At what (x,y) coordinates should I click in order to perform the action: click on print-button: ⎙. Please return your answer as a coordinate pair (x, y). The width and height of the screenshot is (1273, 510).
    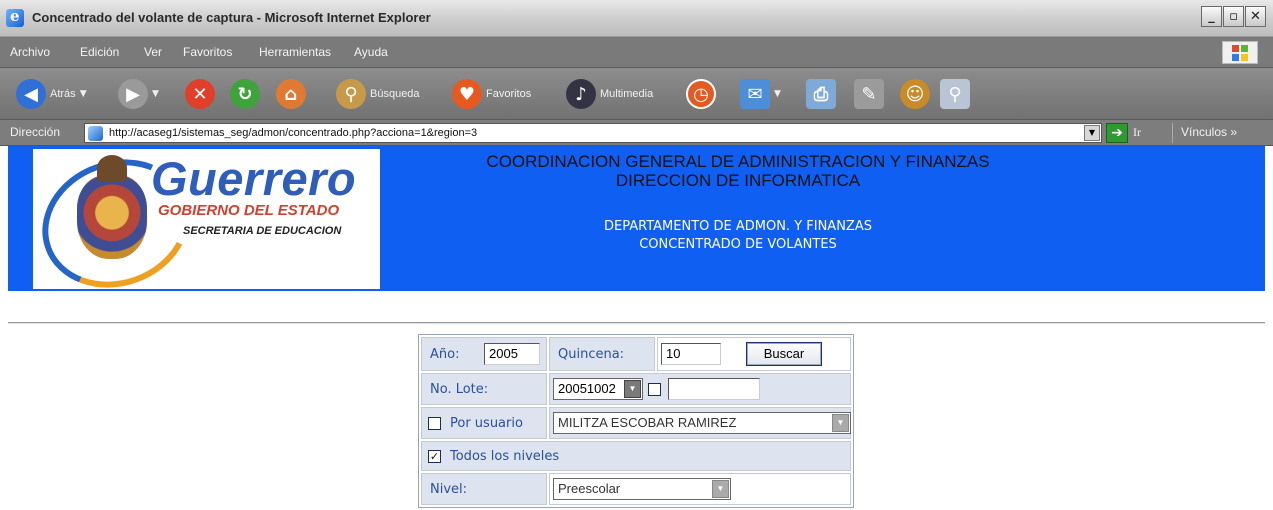
    Looking at the image, I should click on (821, 94).